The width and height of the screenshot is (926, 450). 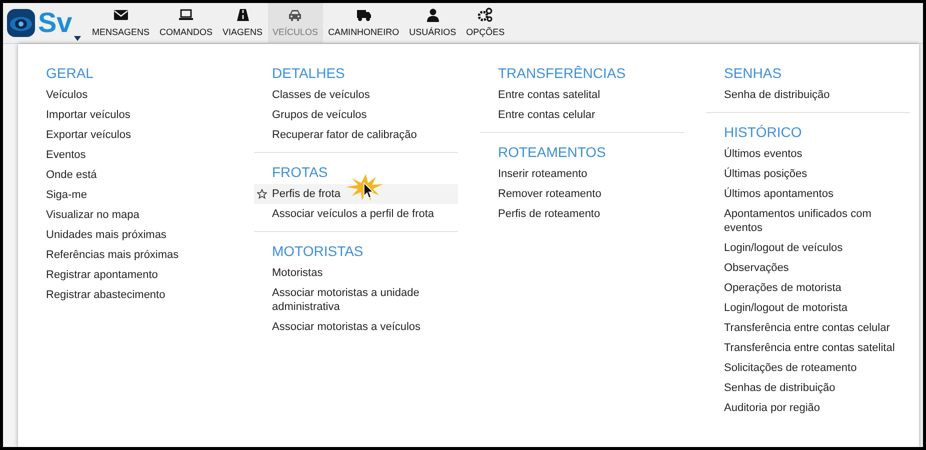 What do you see at coordinates (432, 14) in the screenshot?
I see `user-icon` at bounding box center [432, 14].